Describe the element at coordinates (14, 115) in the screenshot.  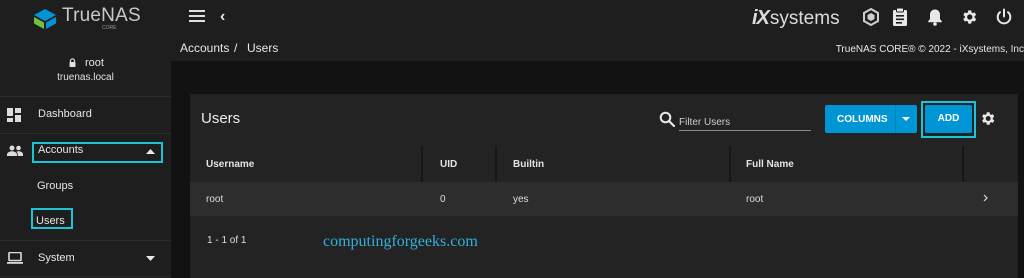
I see `dashboard-icon` at that location.